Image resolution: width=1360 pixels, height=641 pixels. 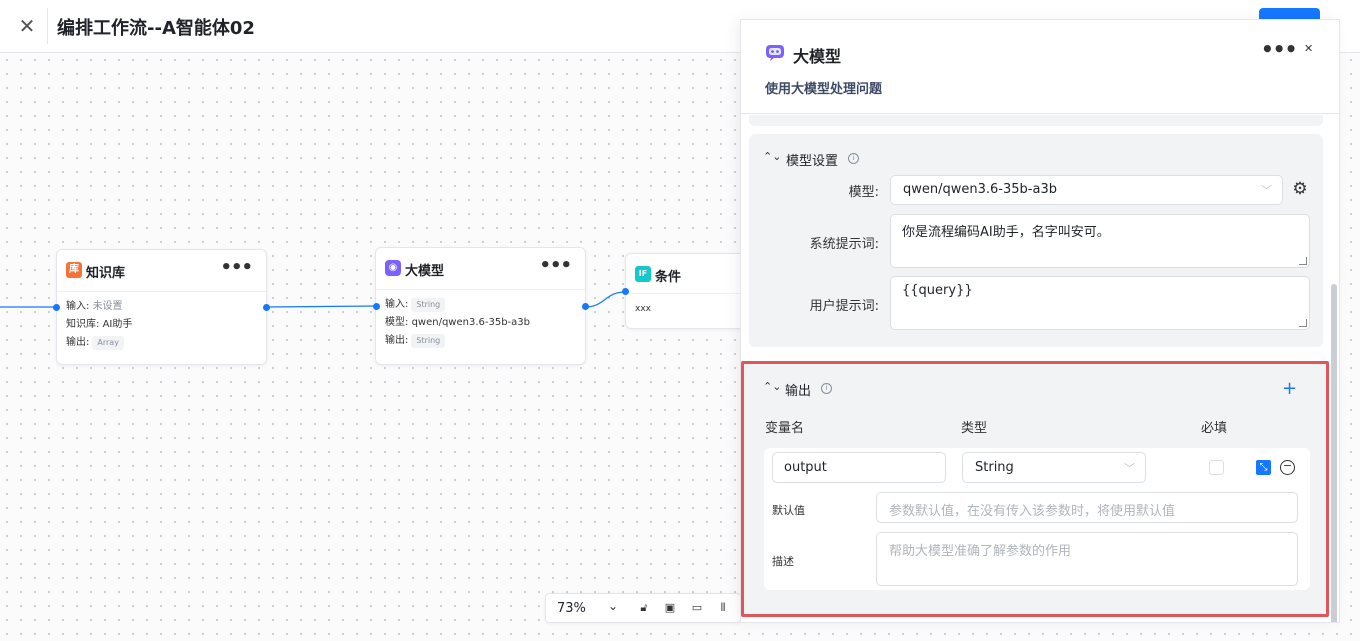 I want to click on condition-node-header: IF 条件, so click(x=690, y=274).